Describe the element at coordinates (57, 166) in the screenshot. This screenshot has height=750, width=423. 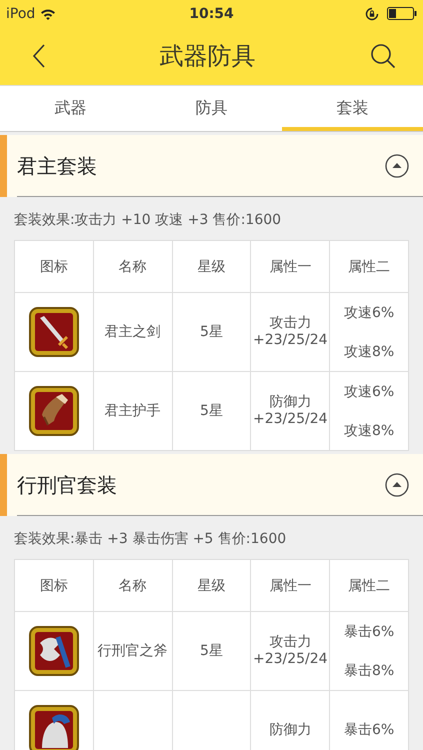
I see `section-title: 君主套装` at that location.